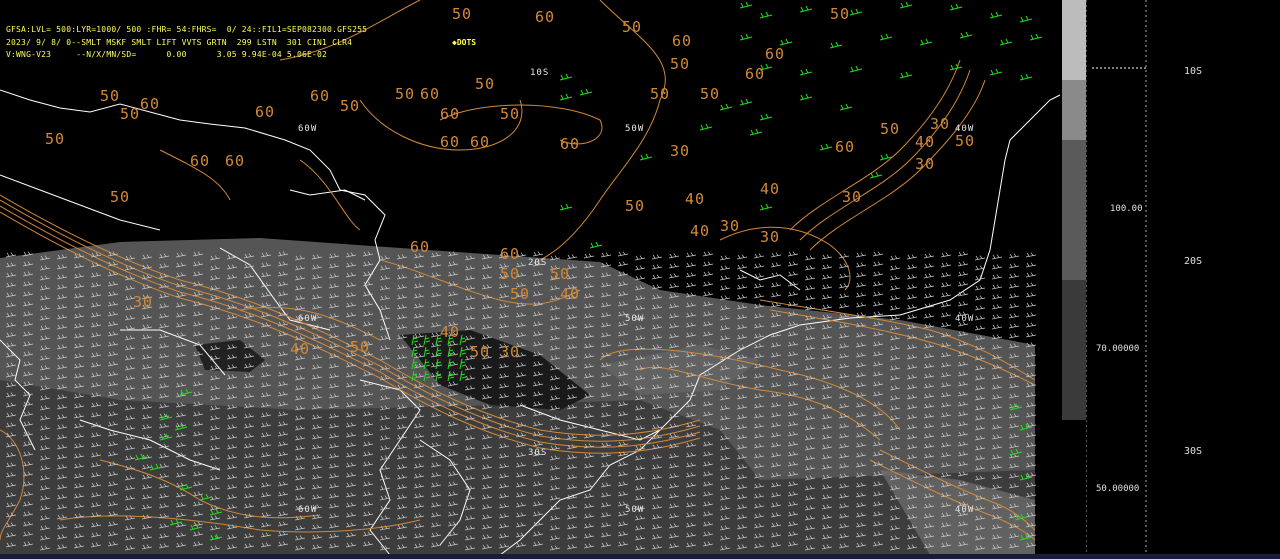 This screenshot has height=559, width=1280. What do you see at coordinates (640, 556) in the screenshot?
I see `bottom-strip` at bounding box center [640, 556].